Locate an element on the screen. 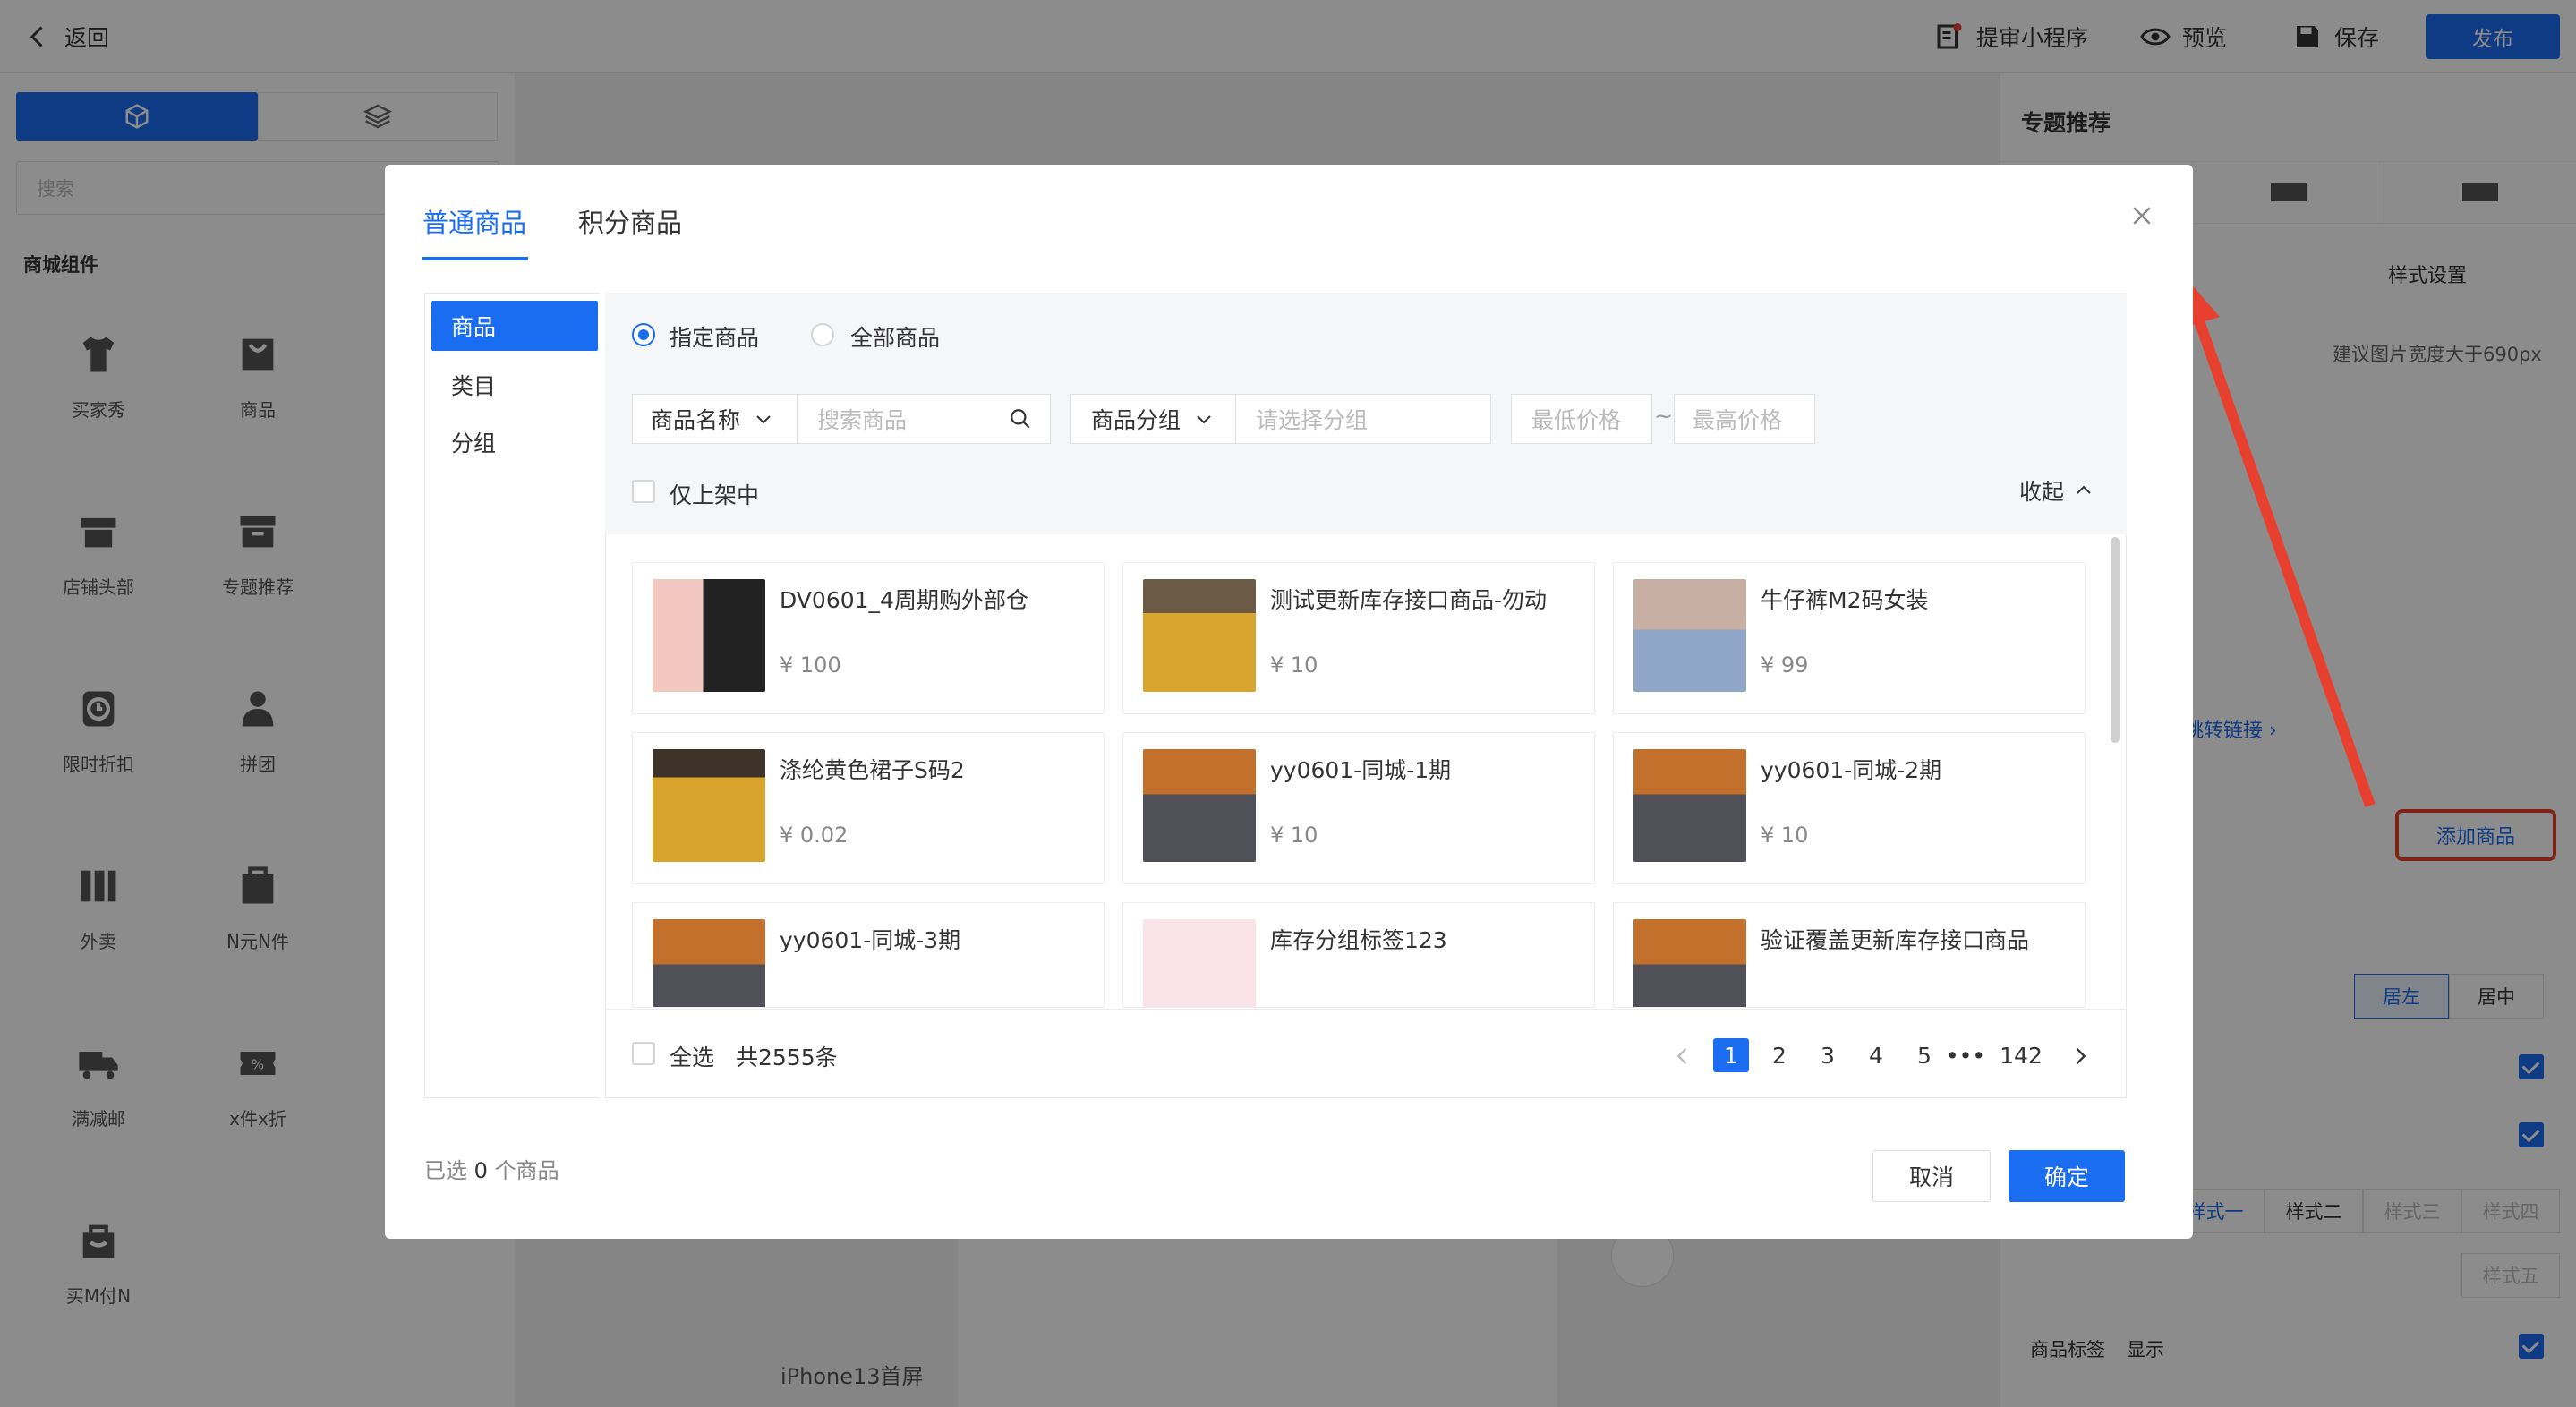  product-card: 牛仔裤M2码女装 ¥ 99 is located at coordinates (1849, 638).